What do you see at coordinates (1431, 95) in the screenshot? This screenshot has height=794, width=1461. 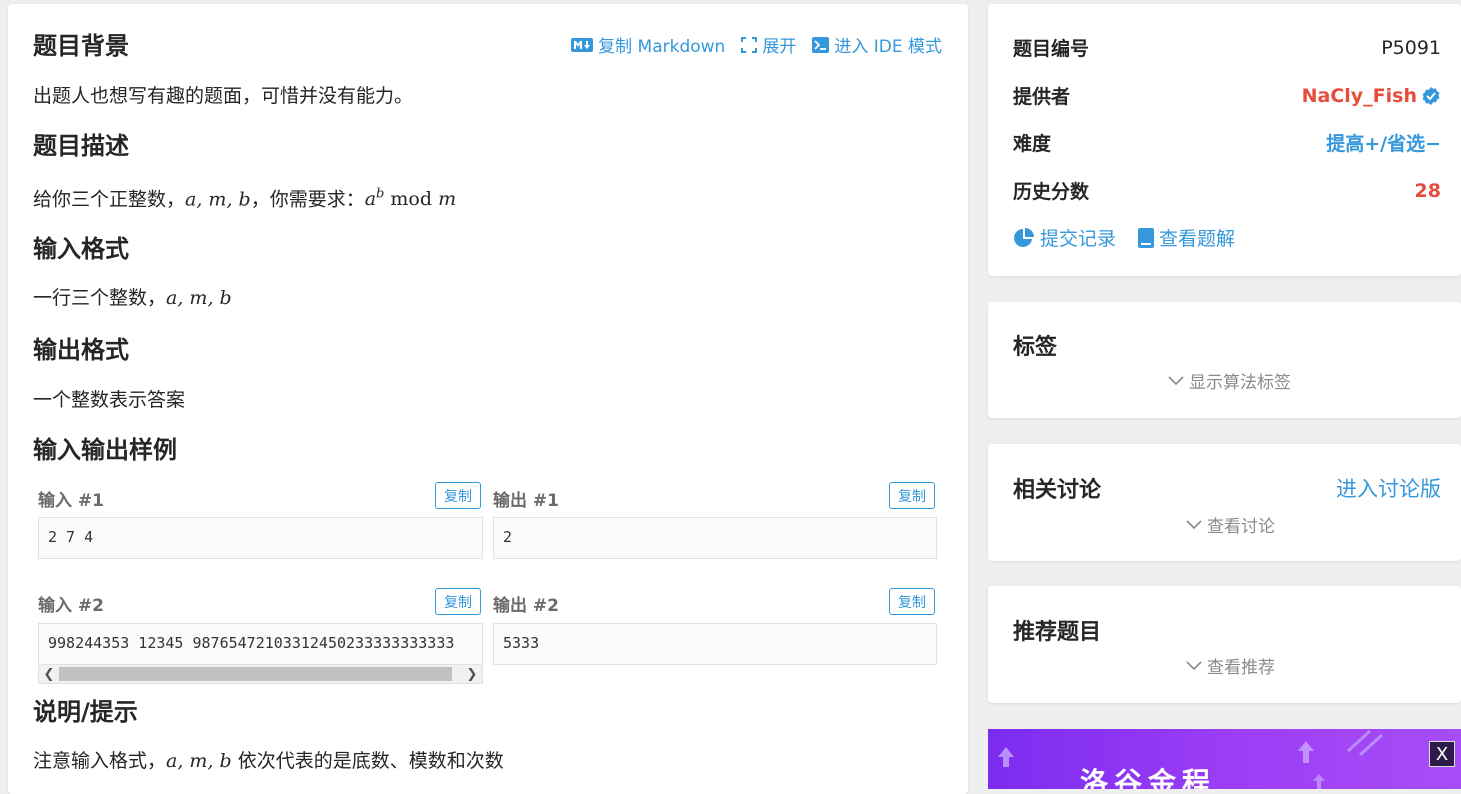 I see `verified-icon` at bounding box center [1431, 95].